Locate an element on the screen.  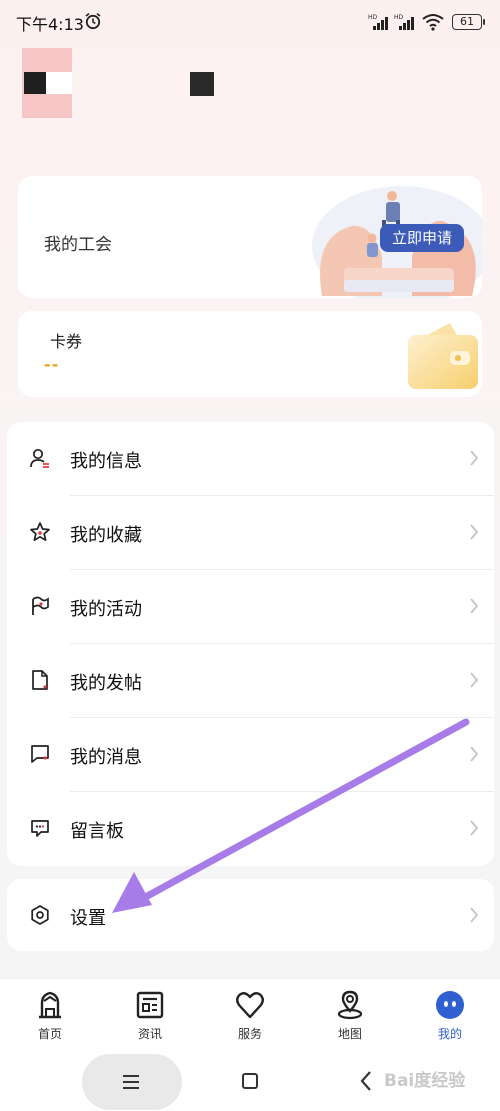
home-button is located at coordinates (250, 1081).